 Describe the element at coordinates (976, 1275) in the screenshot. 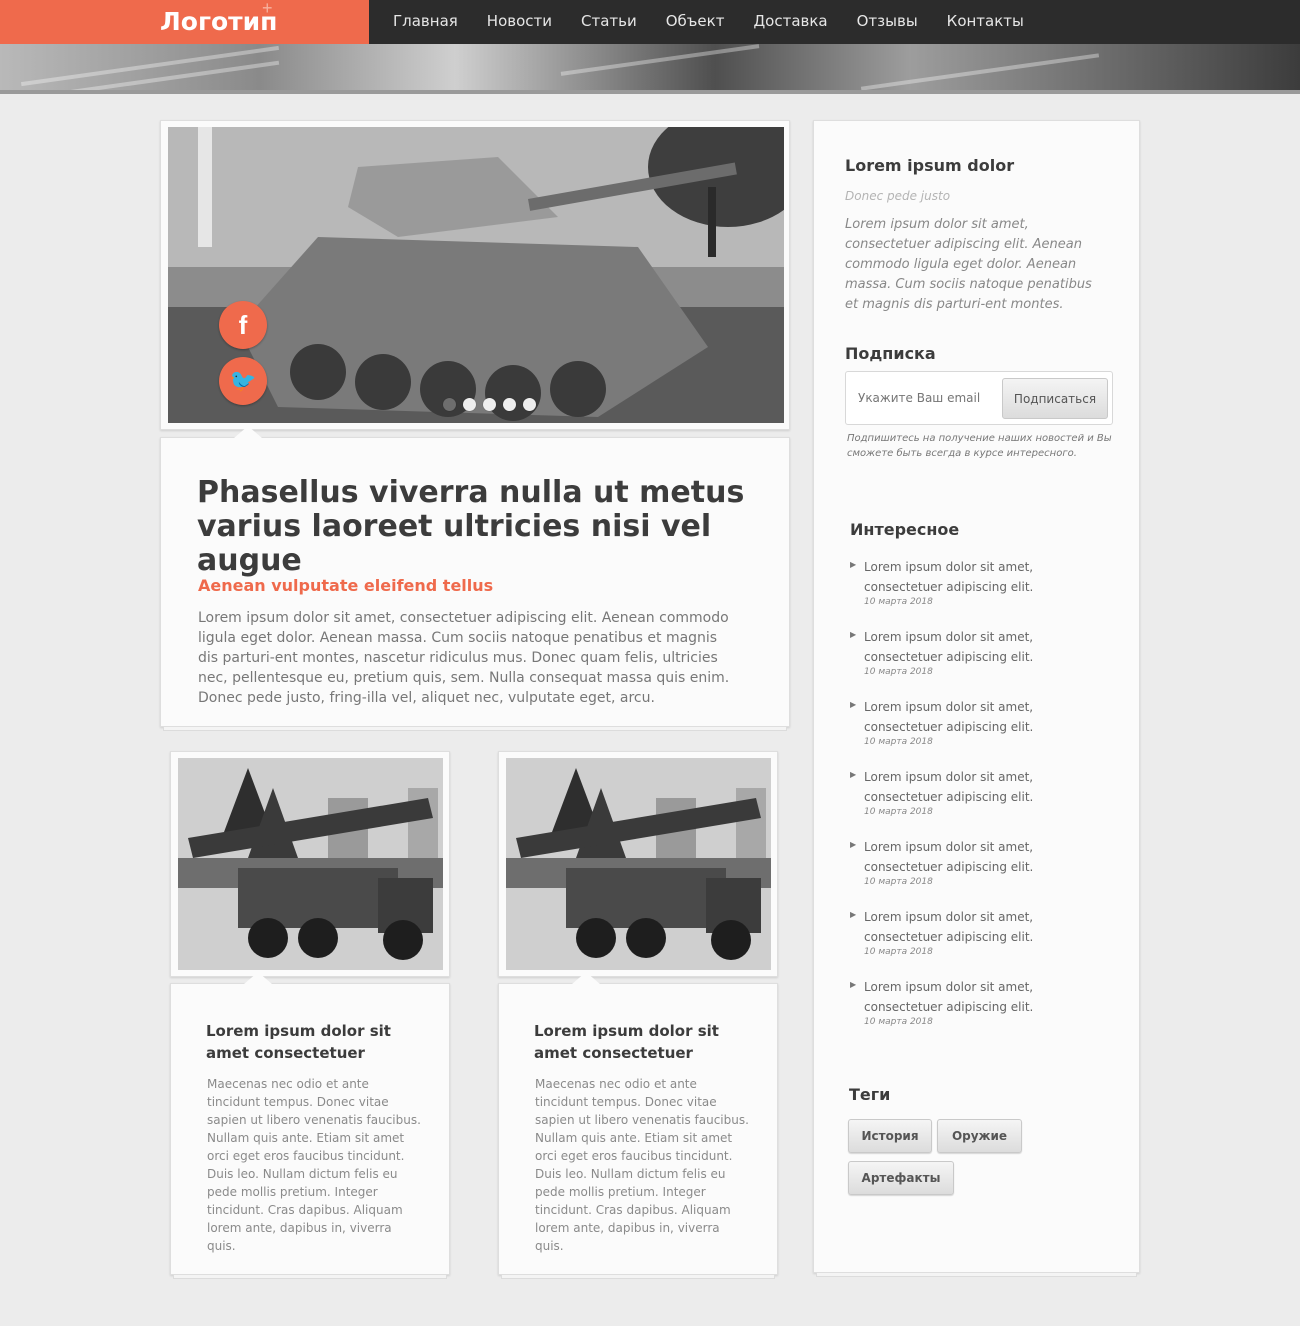

I see `sidebar-stack-edge` at that location.